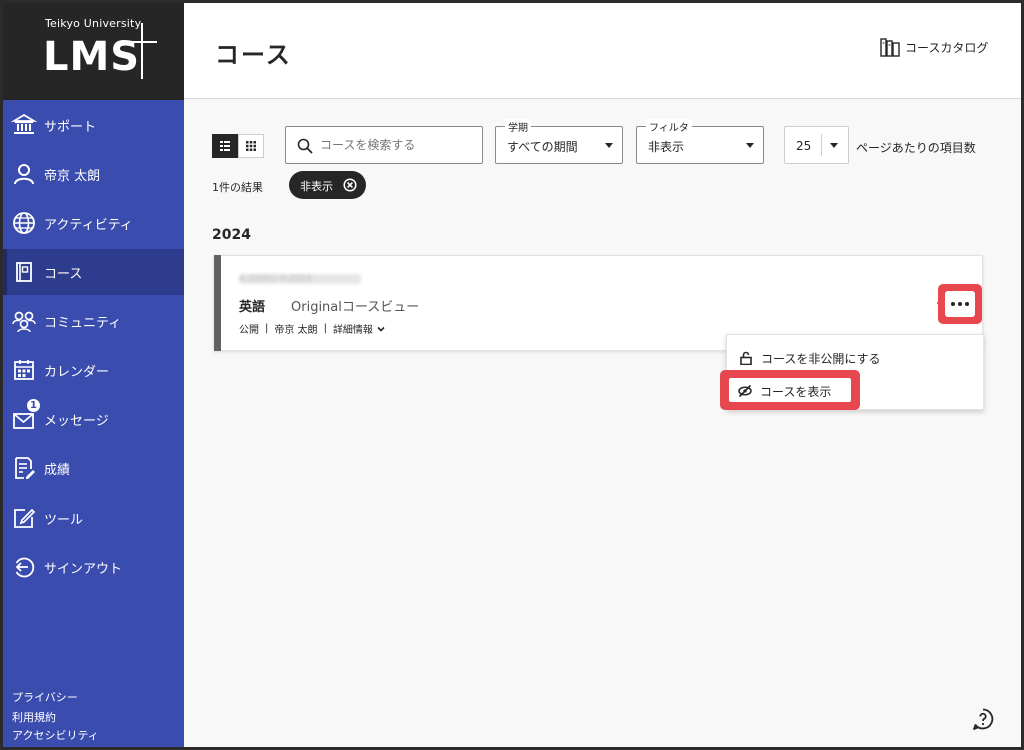 The image size is (1024, 750). I want to click on view-toggle, so click(238, 146).